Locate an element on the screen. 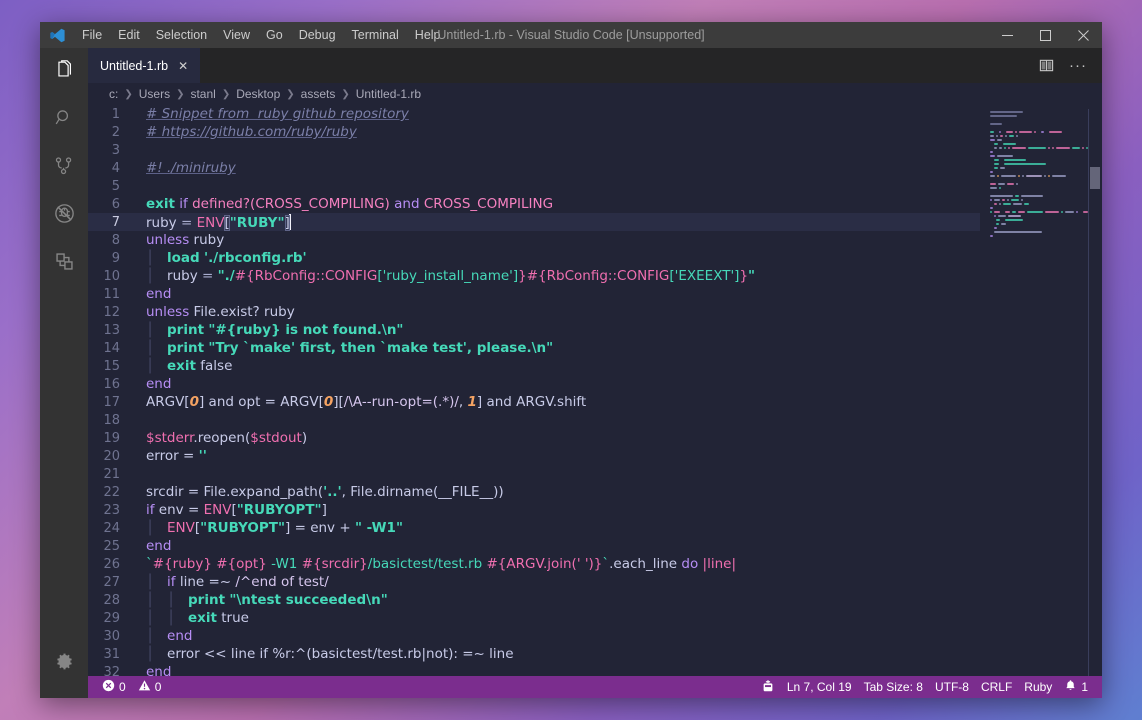  breadcrumb-item-3: Desktop is located at coordinates (258, 94).